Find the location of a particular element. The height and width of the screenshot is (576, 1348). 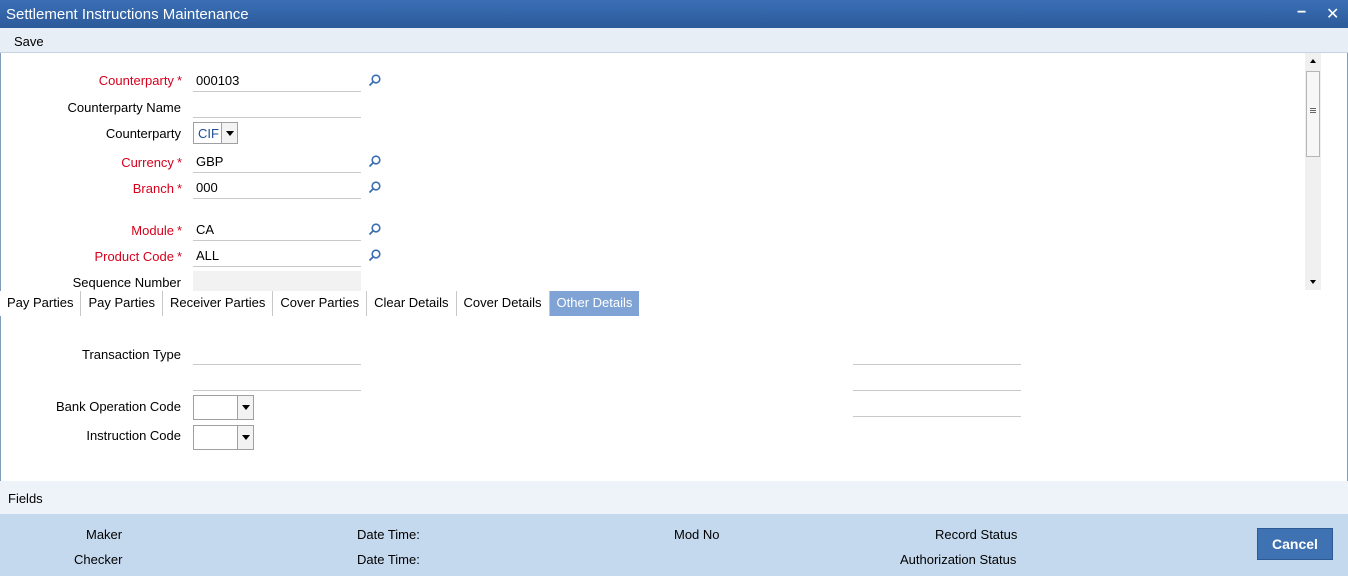

tab-clear-details: Clear Details is located at coordinates (412, 303).